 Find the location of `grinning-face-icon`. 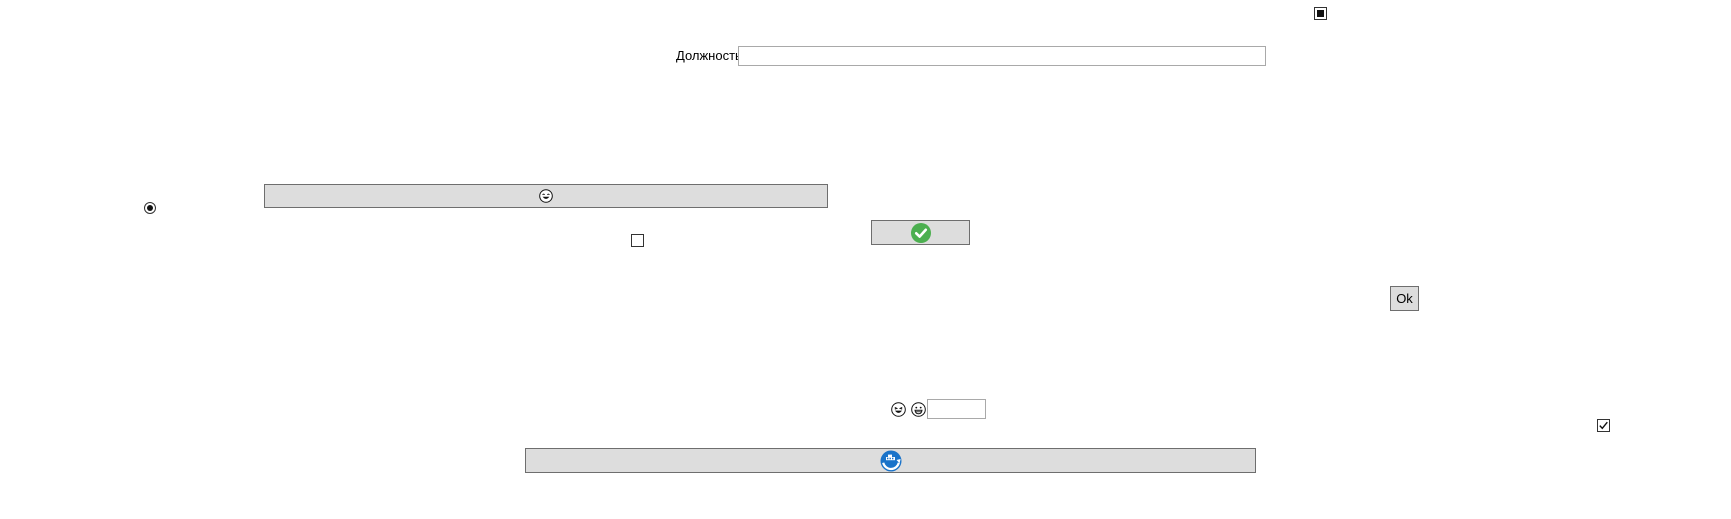

grinning-face-icon is located at coordinates (918, 409).